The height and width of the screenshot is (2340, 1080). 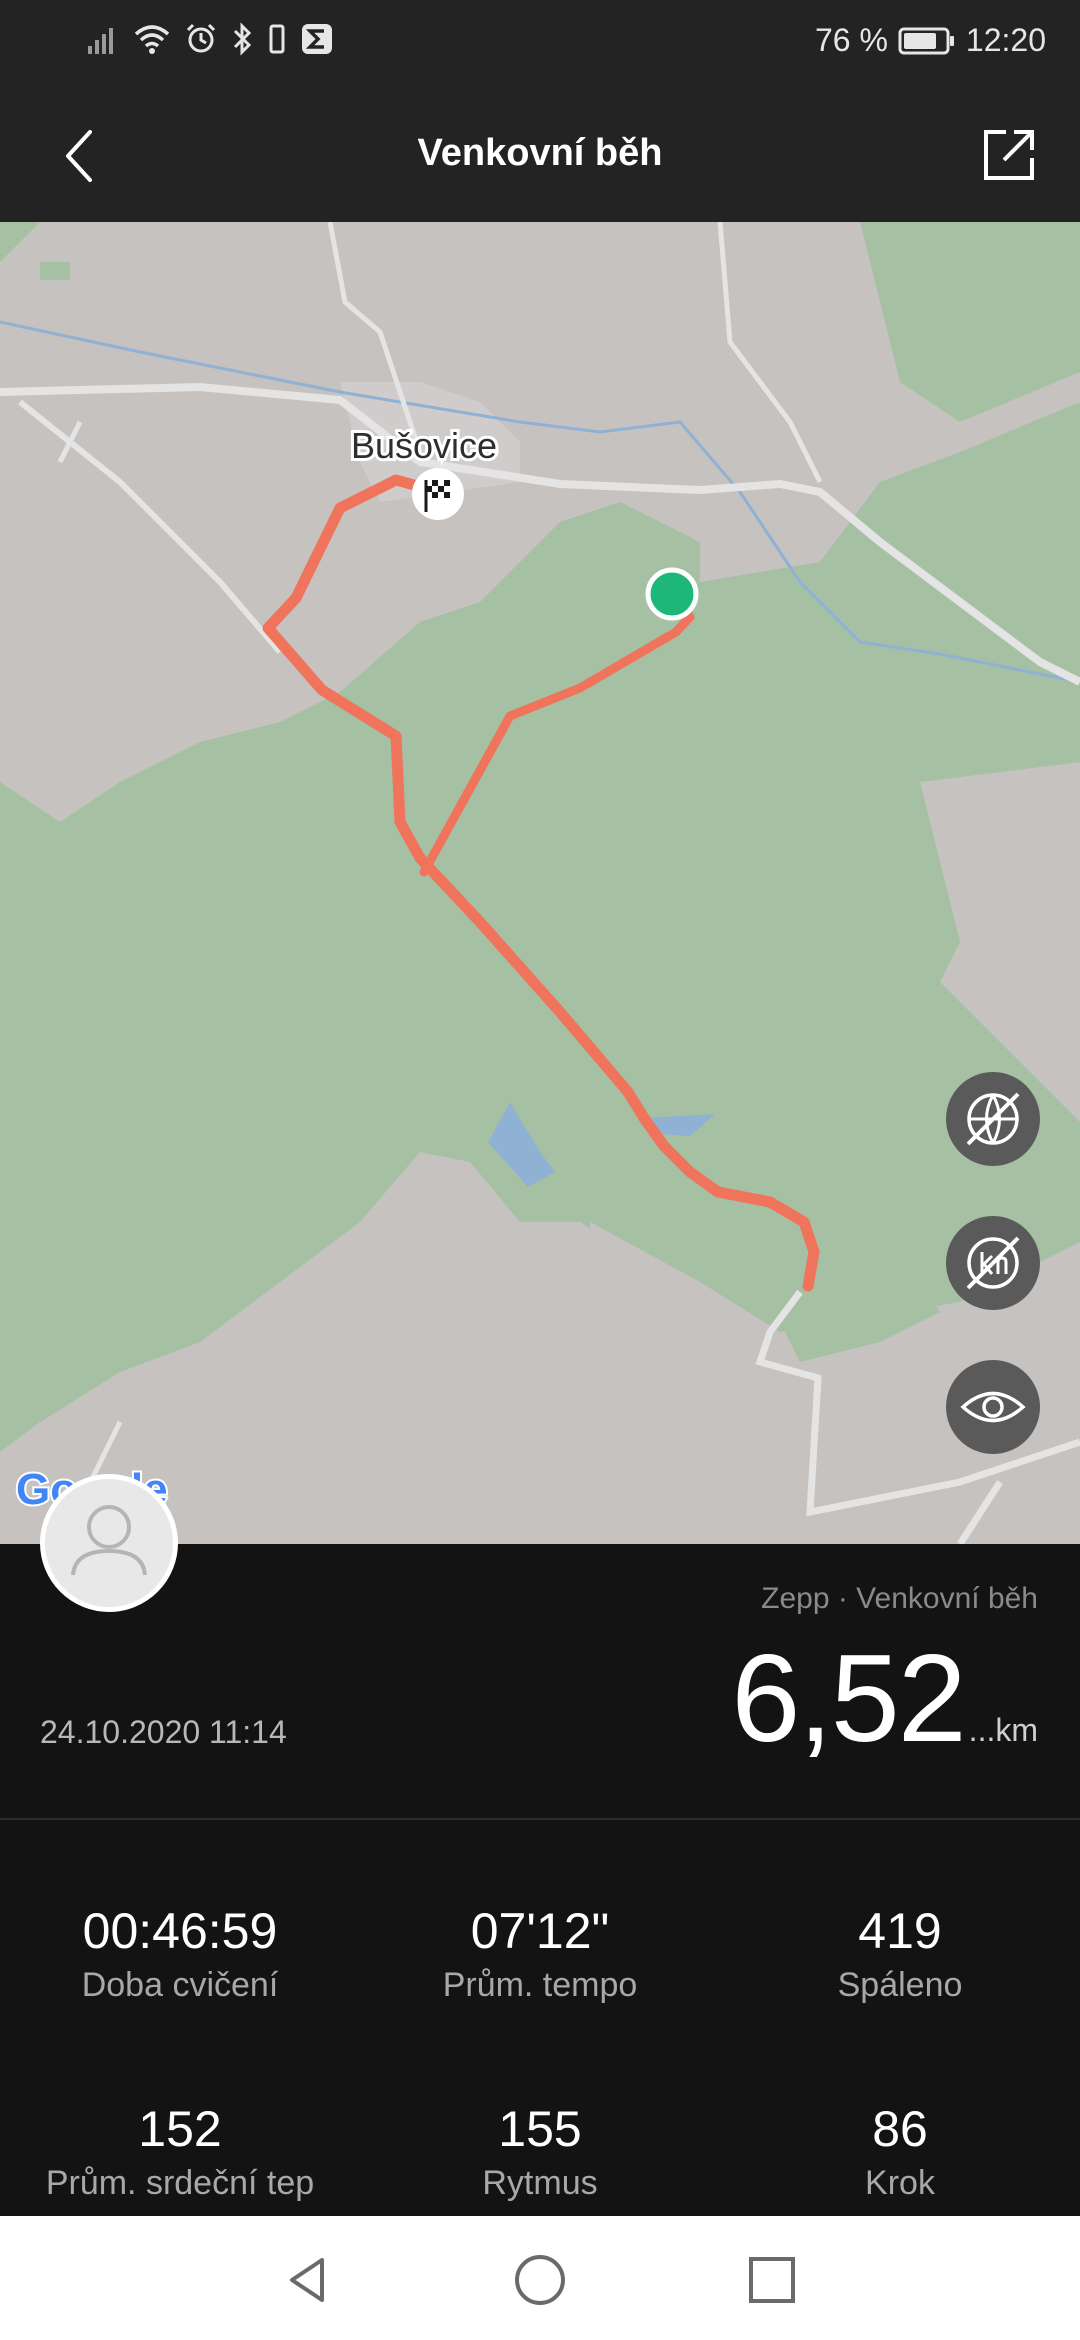 What do you see at coordinates (100, 41) in the screenshot?
I see `signal-icon` at bounding box center [100, 41].